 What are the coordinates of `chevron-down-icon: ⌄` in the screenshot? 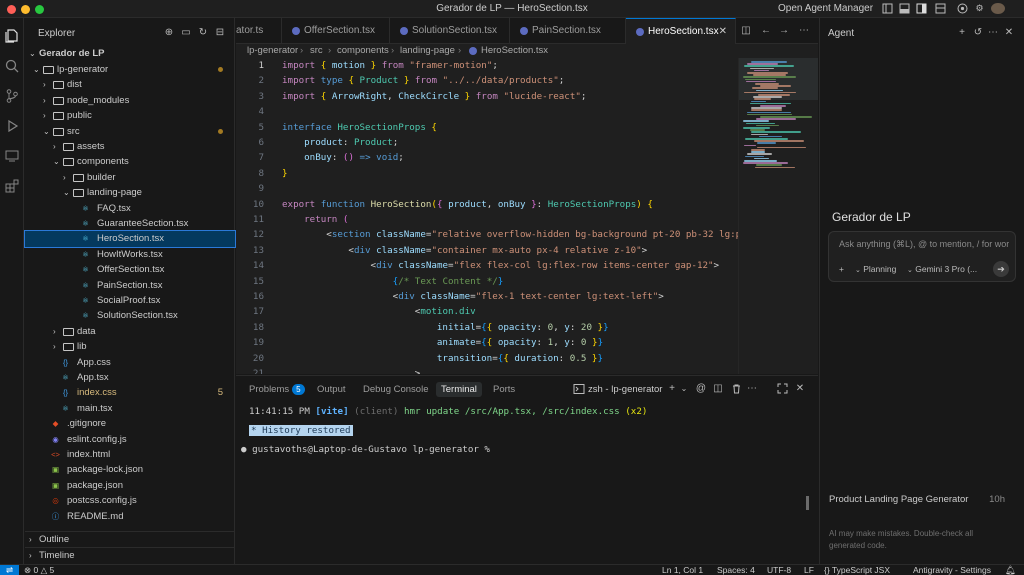 It's located at (684, 389).